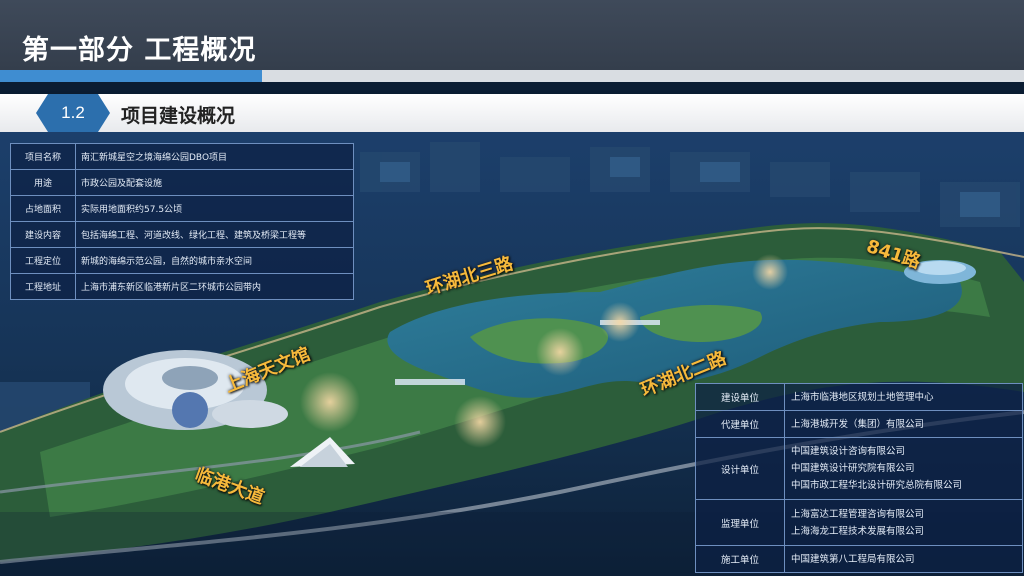  Describe the element at coordinates (740, 424) in the screenshot. I see `unit-key: 代建单位` at that location.